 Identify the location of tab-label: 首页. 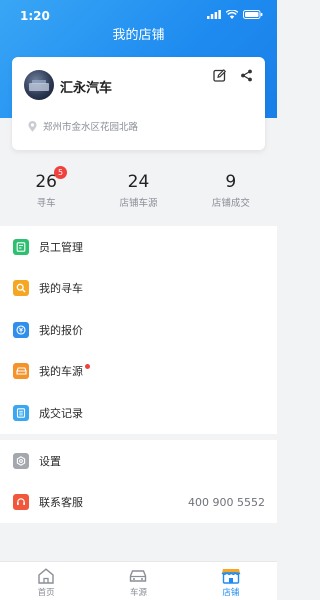
(46, 593).